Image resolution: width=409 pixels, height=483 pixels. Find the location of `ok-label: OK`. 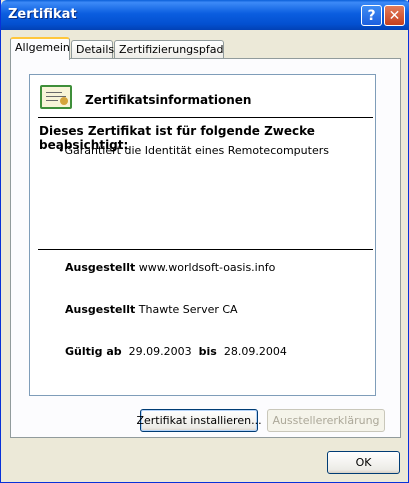

ok-label: OK is located at coordinates (363, 462).